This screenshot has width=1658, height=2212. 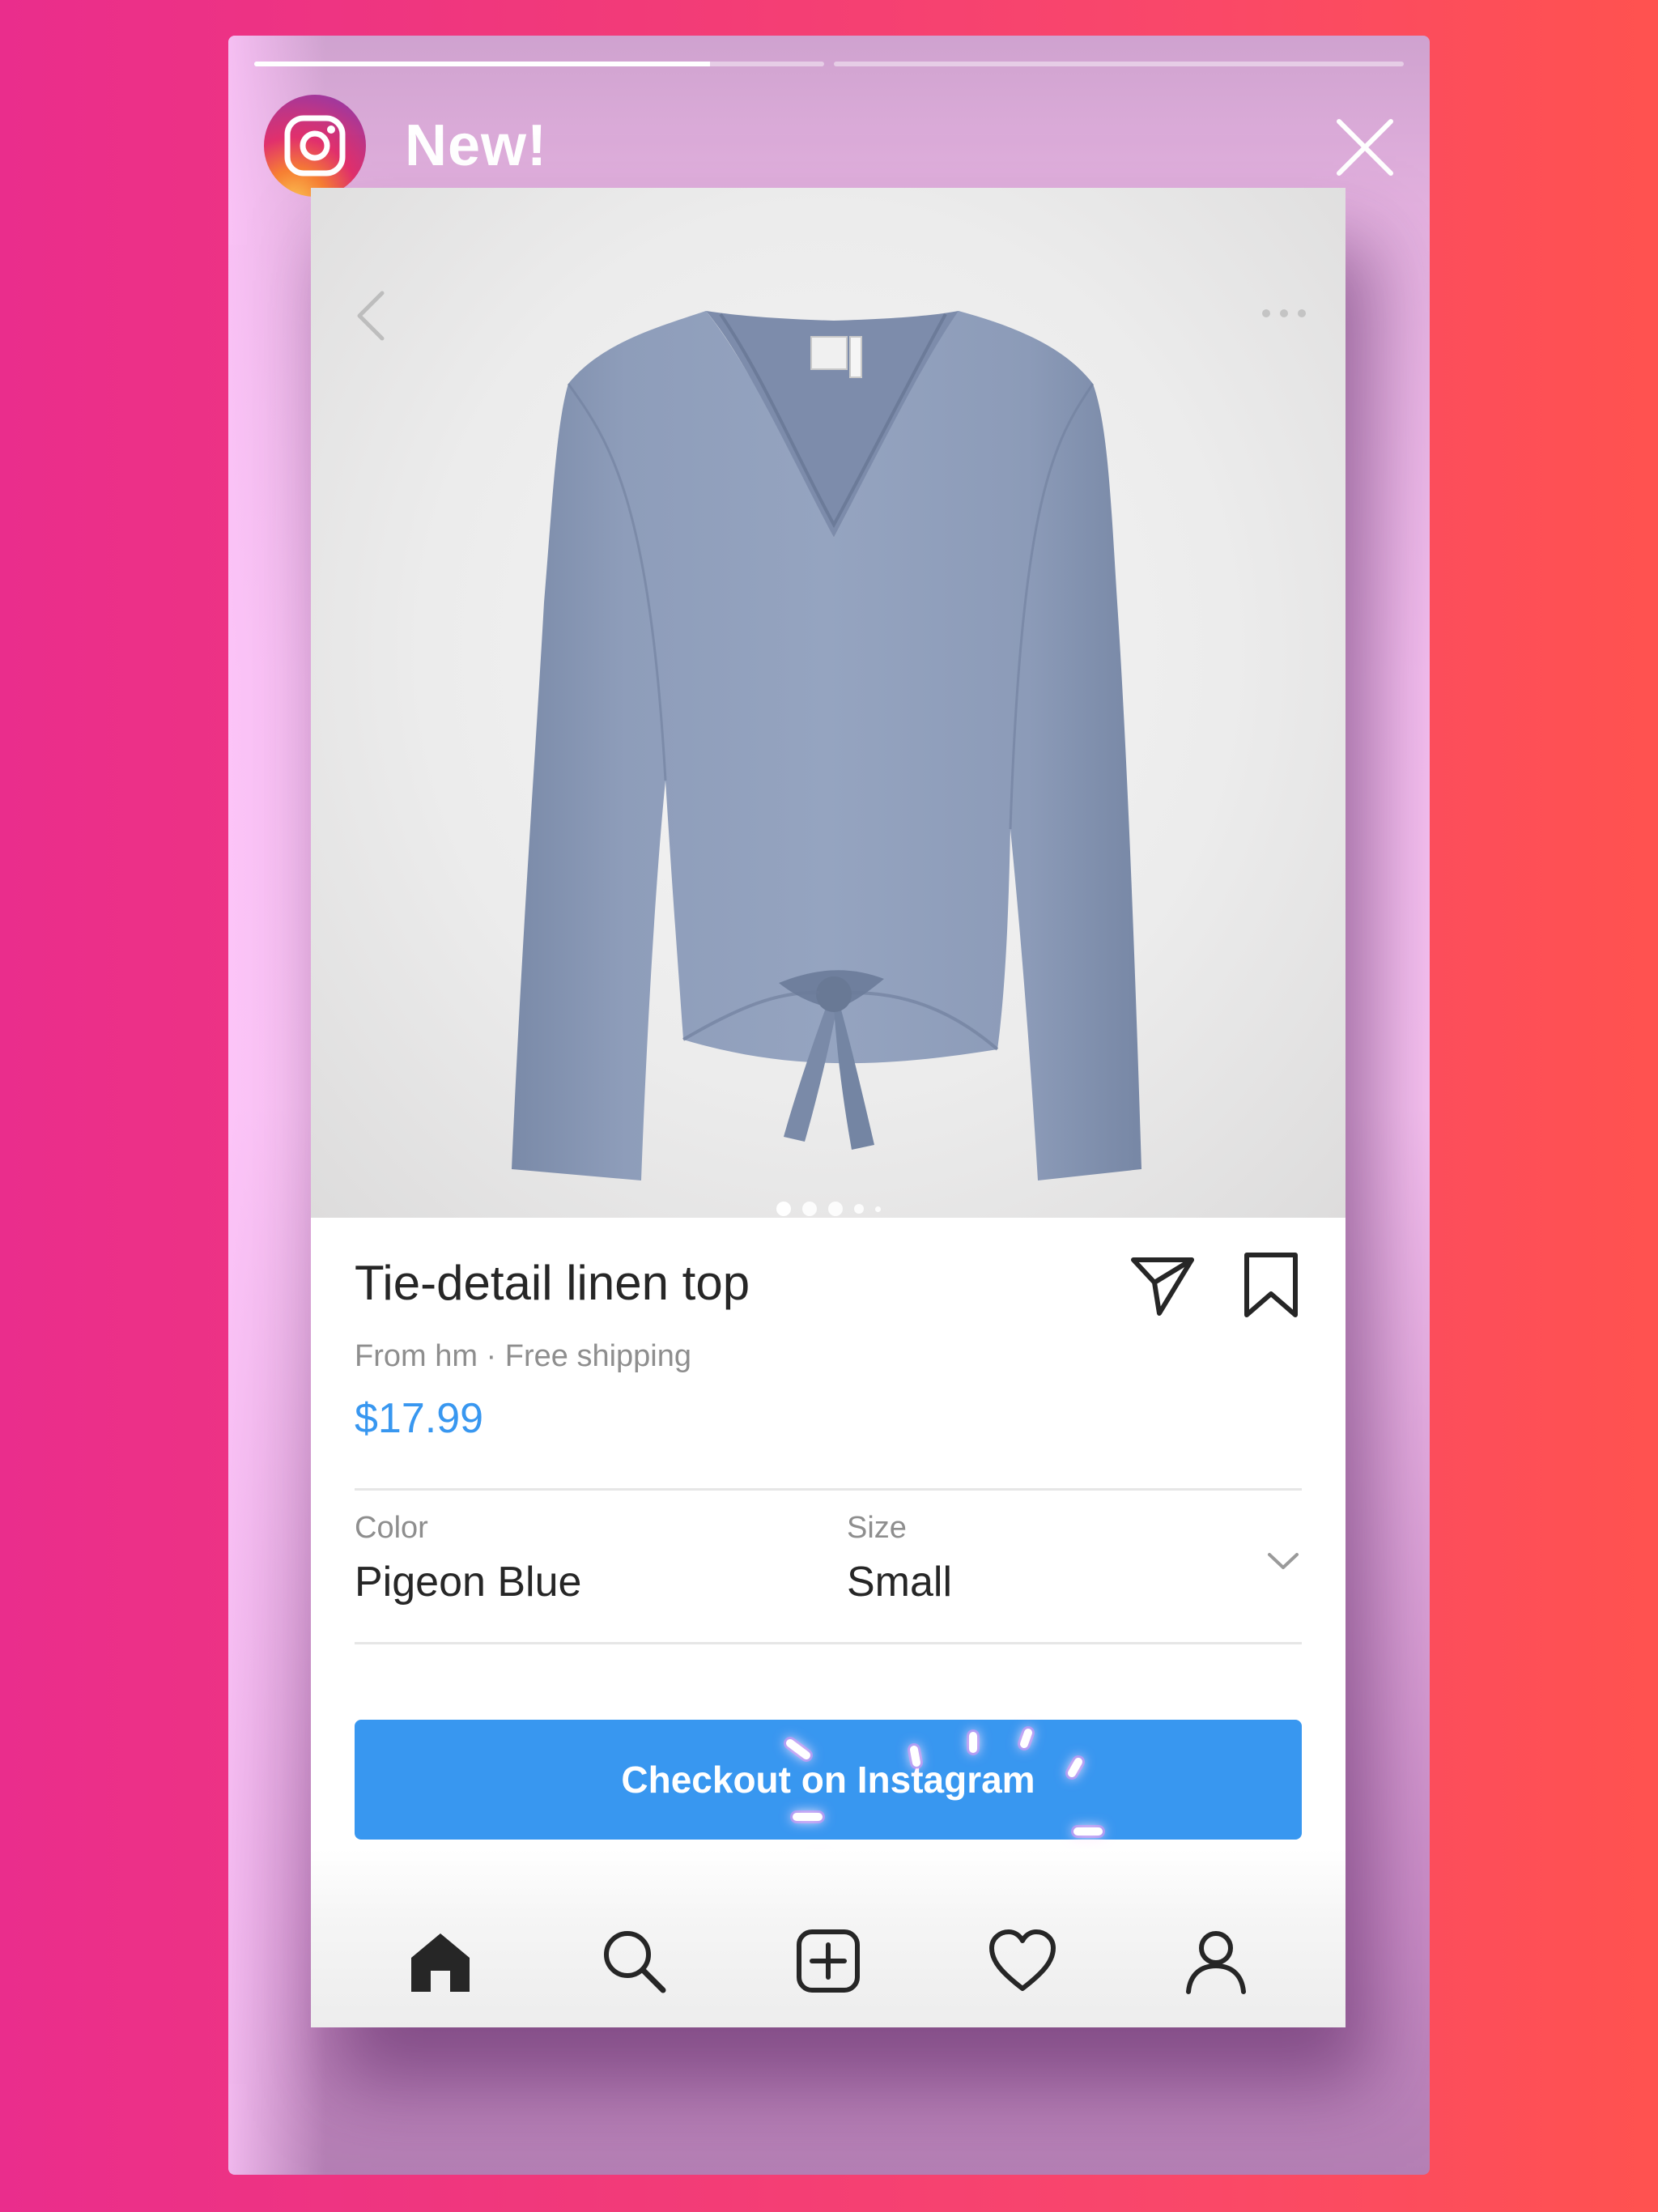 What do you see at coordinates (552, 1283) in the screenshot?
I see `product-name: Tie-detail linen top` at bounding box center [552, 1283].